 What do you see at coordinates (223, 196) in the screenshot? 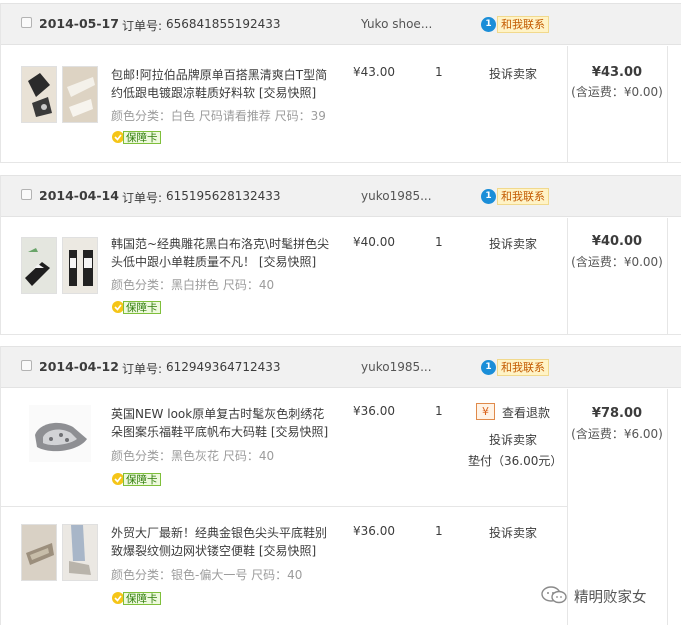
I see `order-number: 615195628132433` at bounding box center [223, 196].